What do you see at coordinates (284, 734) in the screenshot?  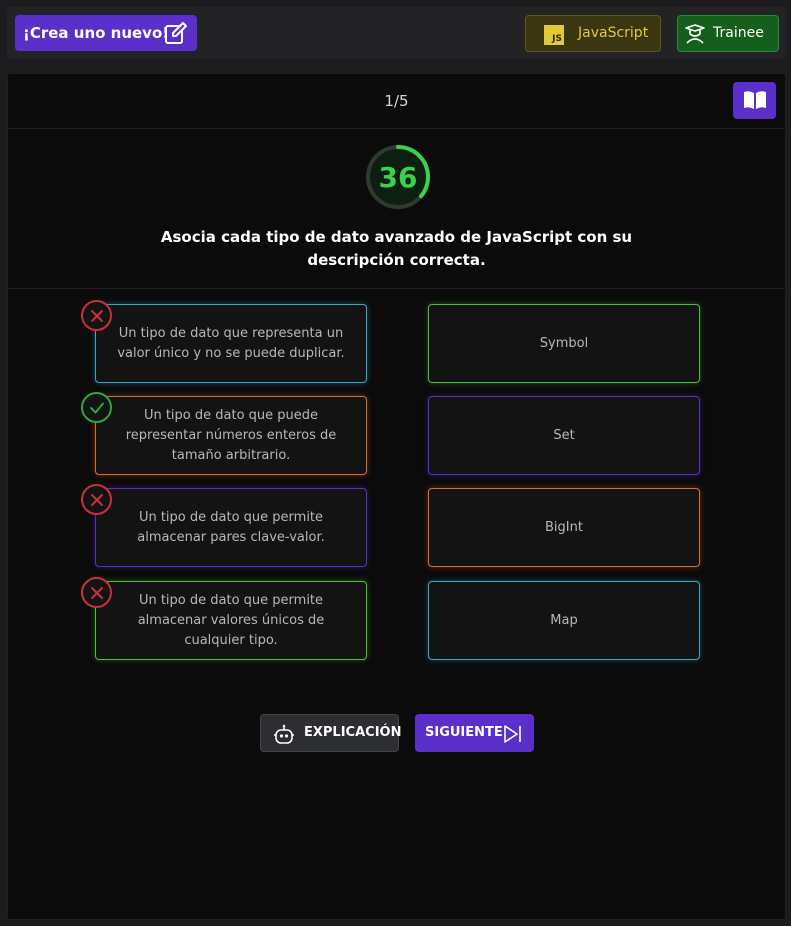 I see `robot-icon` at bounding box center [284, 734].